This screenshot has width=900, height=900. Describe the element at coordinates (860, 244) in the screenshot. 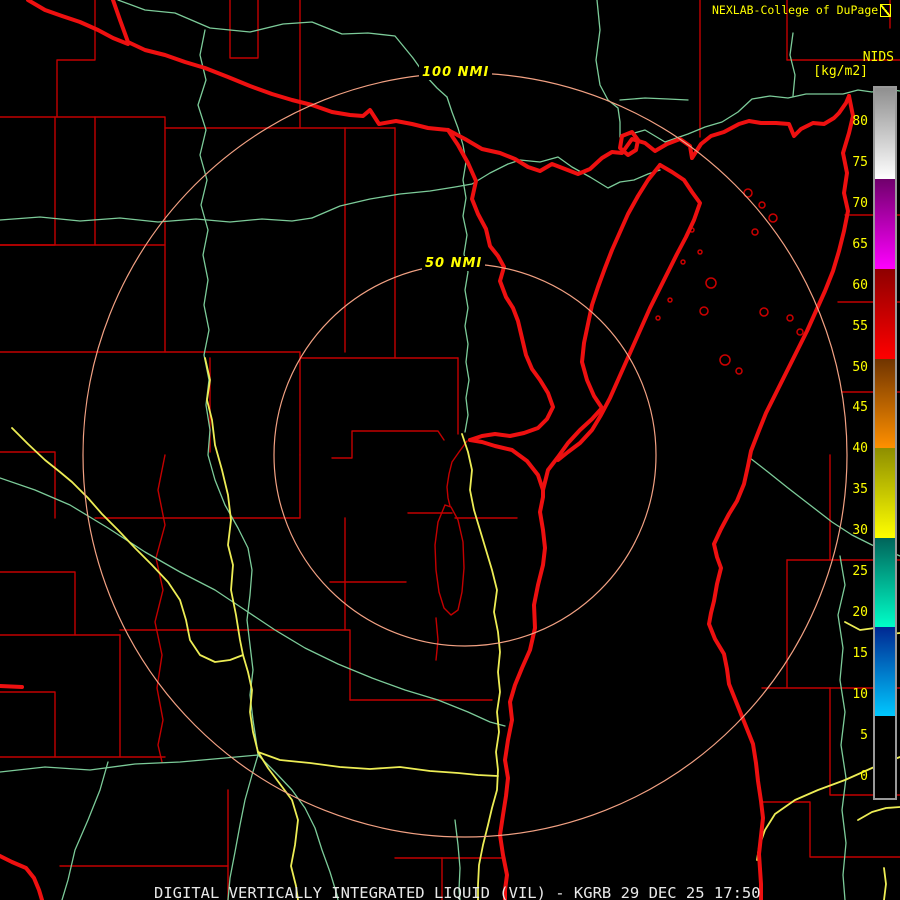

I see `colorbar-tick-label: 65` at that location.